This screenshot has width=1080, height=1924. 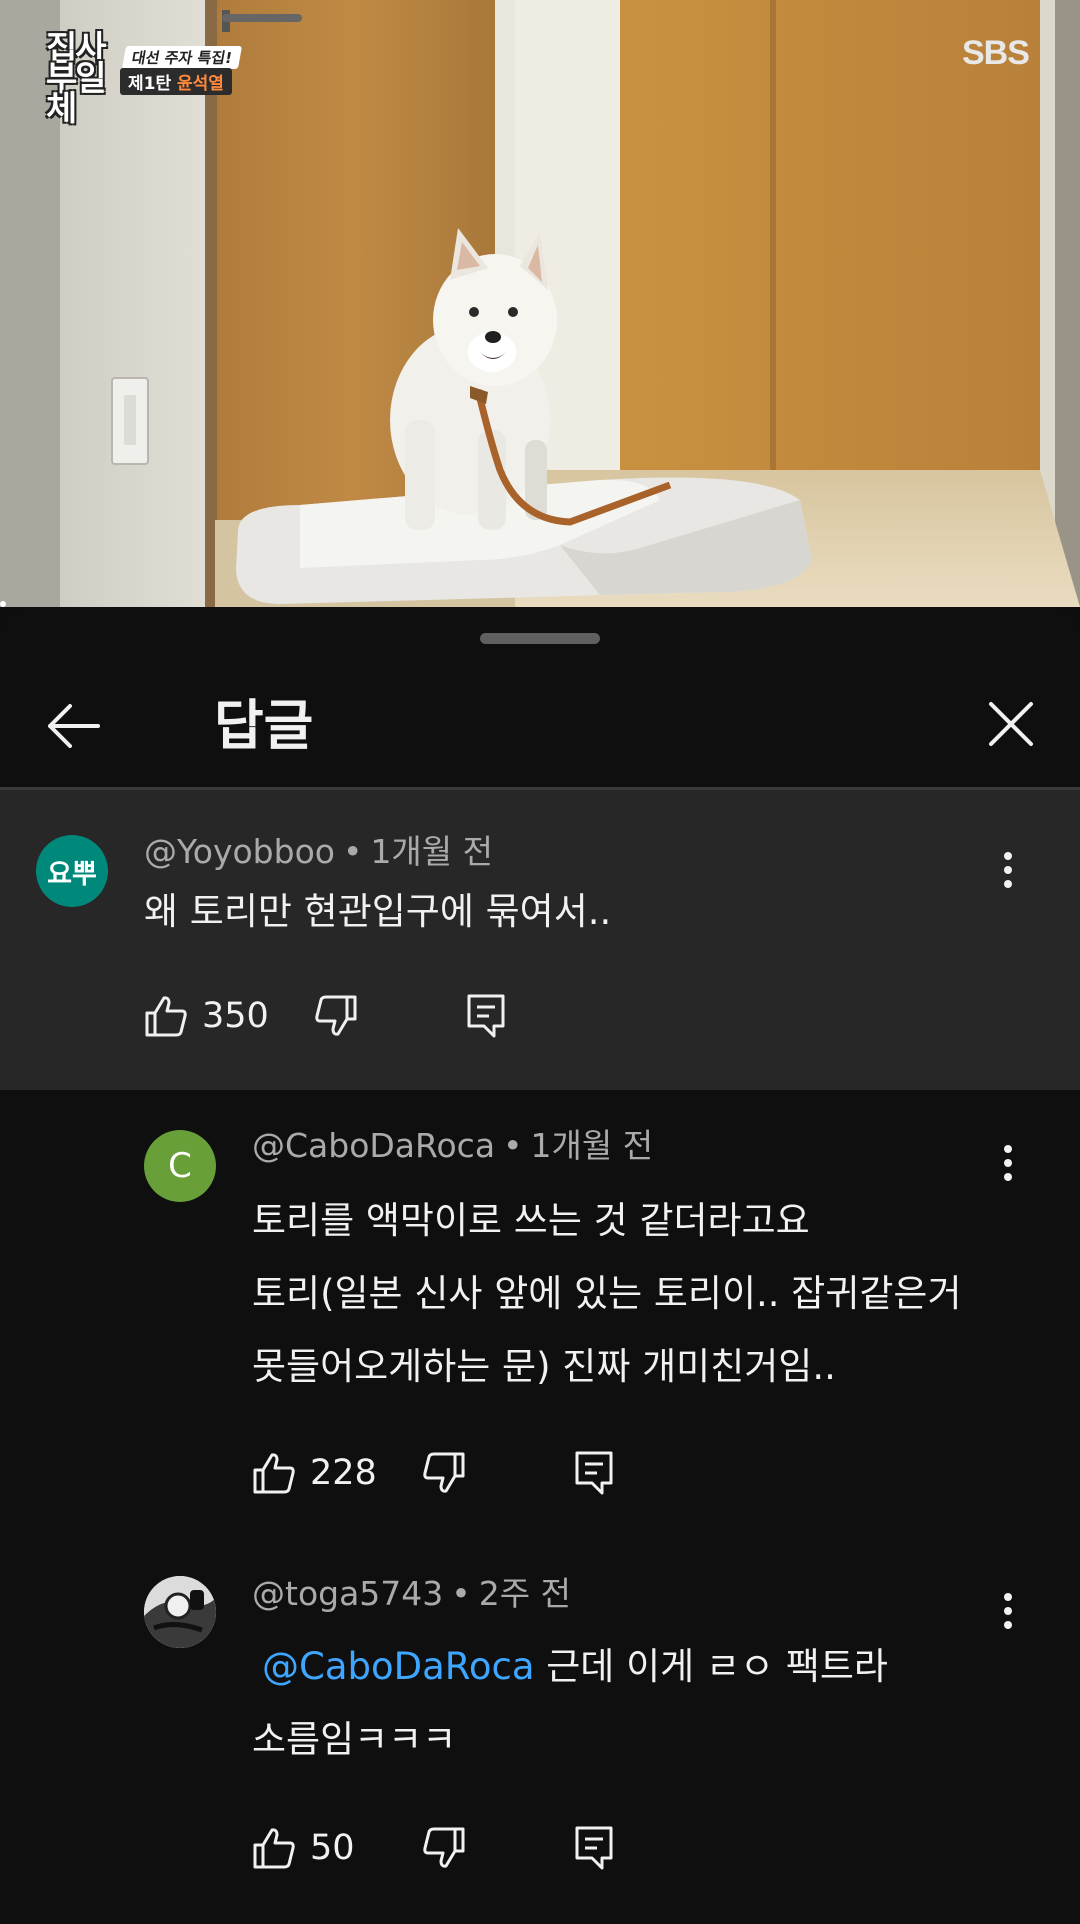 I want to click on comment-line: @CaboDaRoca 근데 이게 ㄹㅇ 팩트라, so click(x=570, y=1666).